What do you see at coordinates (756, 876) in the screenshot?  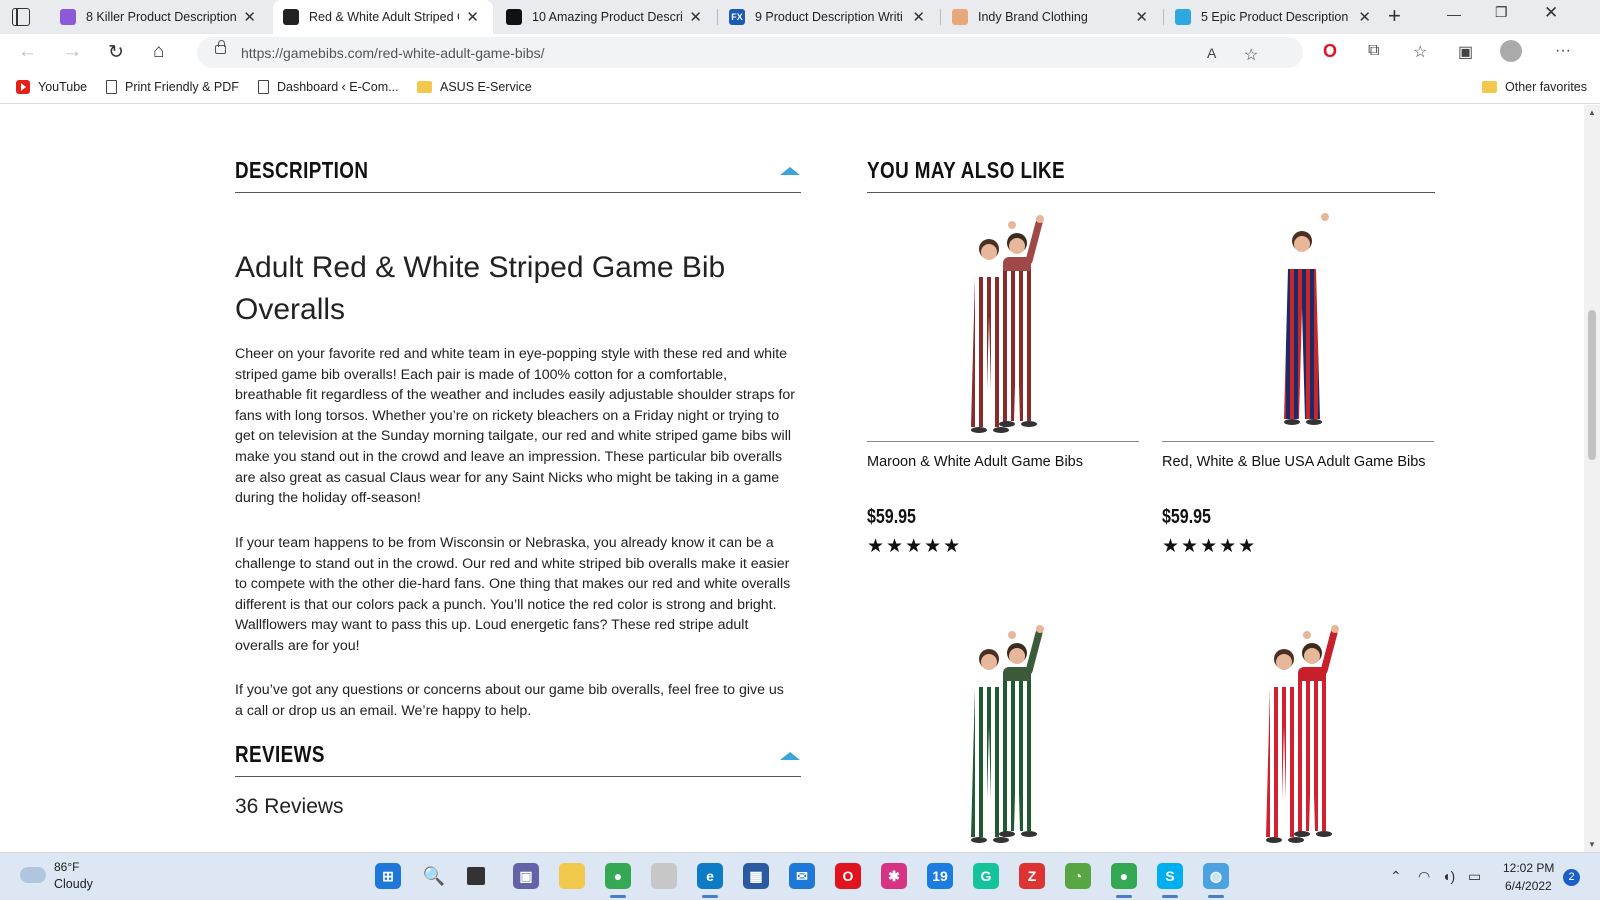 I see `store-icon: ▦` at bounding box center [756, 876].